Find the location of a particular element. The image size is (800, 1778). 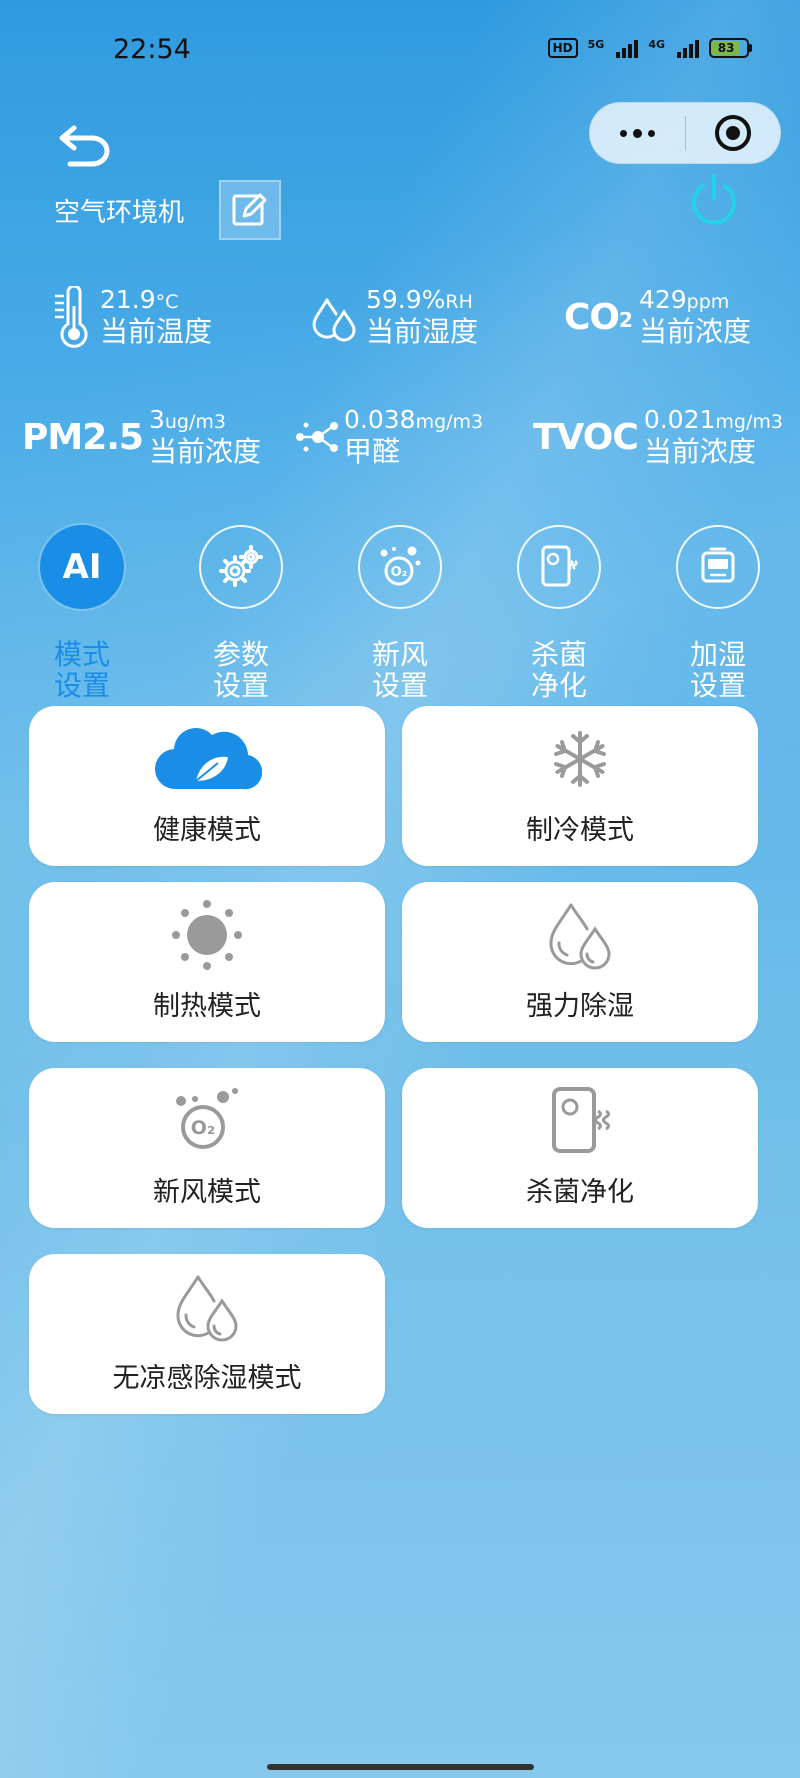

humidity-label: 当前湿度 is located at coordinates (422, 331).